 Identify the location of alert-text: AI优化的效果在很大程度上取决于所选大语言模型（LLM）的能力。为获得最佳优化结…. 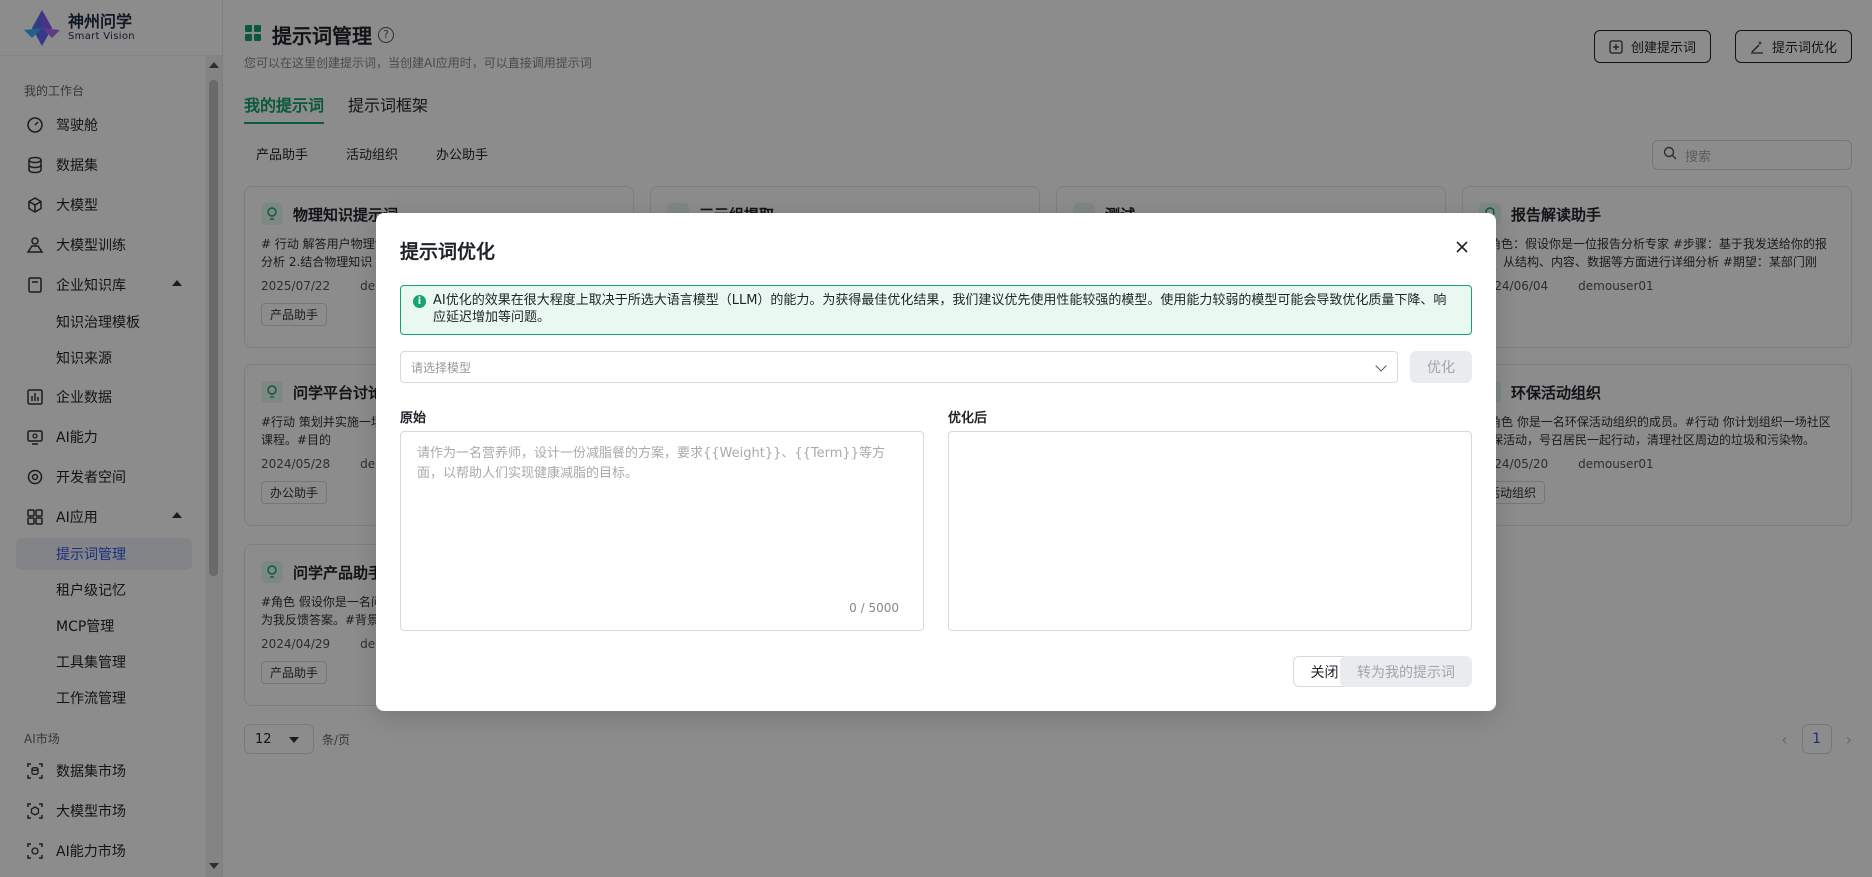
(940, 309).